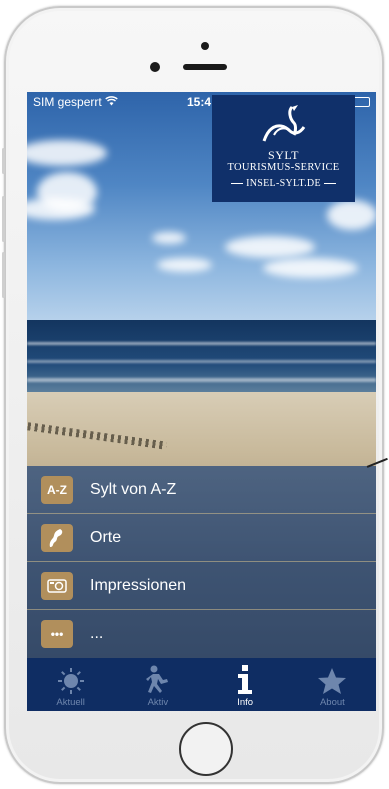 The width and height of the screenshot is (389, 789). Describe the element at coordinates (57, 585) in the screenshot. I see `camera-icon` at that location.